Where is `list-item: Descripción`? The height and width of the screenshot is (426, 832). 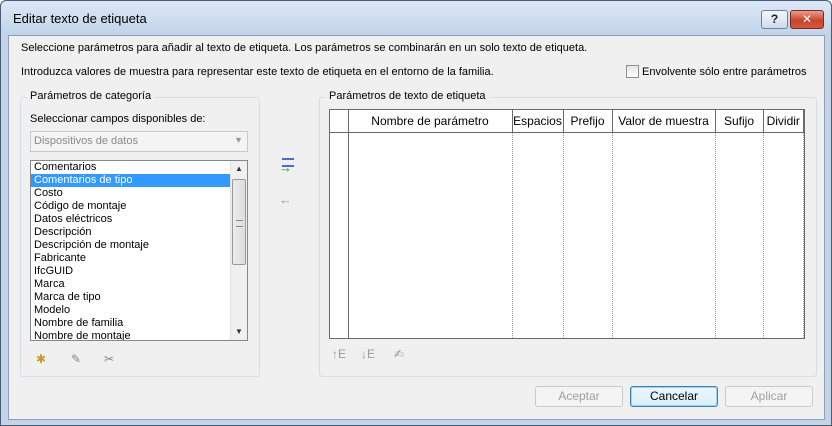
list-item: Descripción is located at coordinates (130, 232).